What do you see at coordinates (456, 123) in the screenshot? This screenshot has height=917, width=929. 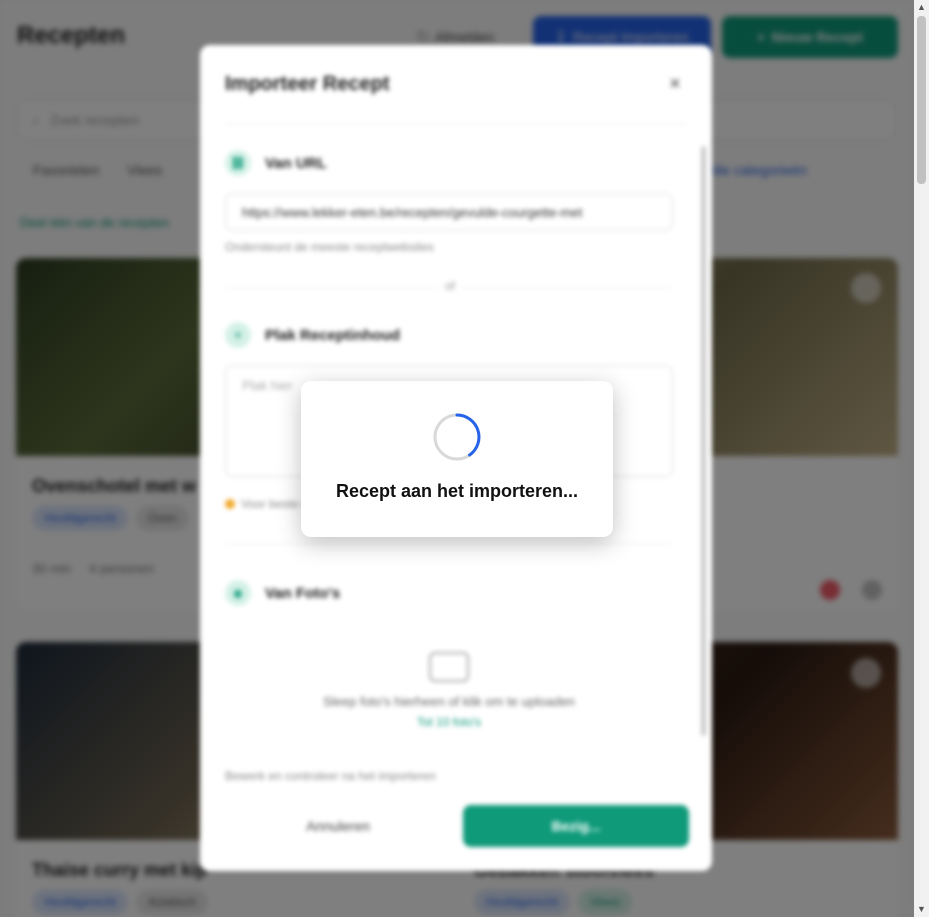 I see `modal-header-divider` at bounding box center [456, 123].